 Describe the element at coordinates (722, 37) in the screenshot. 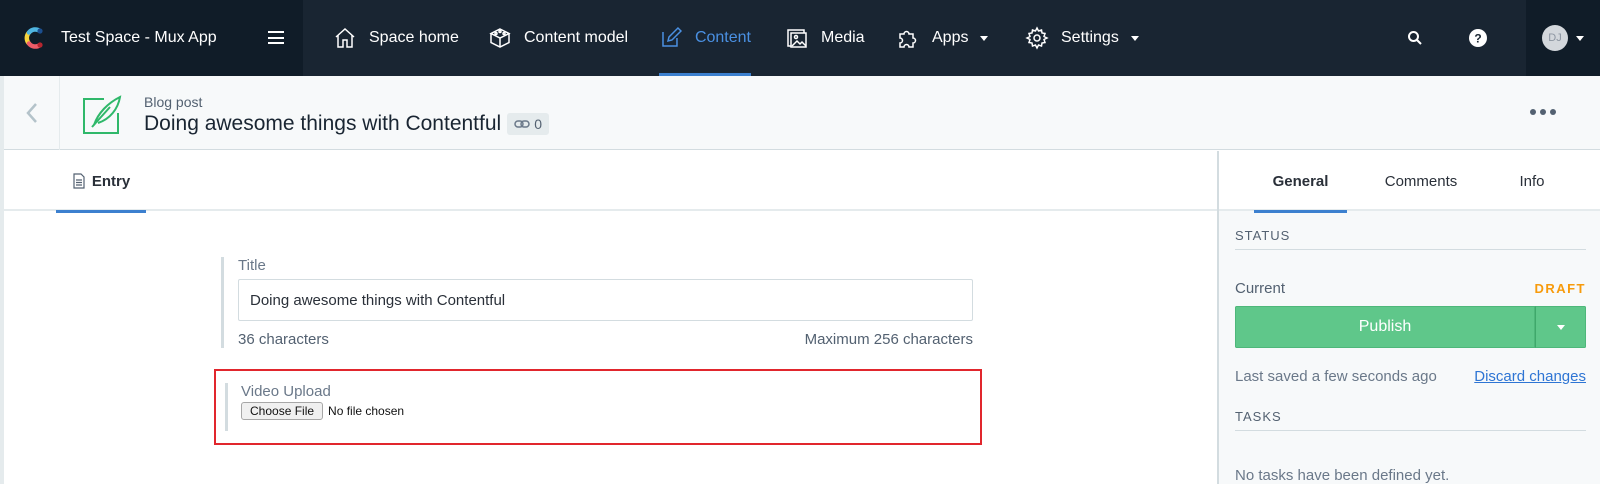

I see `nav-label: Content` at that location.